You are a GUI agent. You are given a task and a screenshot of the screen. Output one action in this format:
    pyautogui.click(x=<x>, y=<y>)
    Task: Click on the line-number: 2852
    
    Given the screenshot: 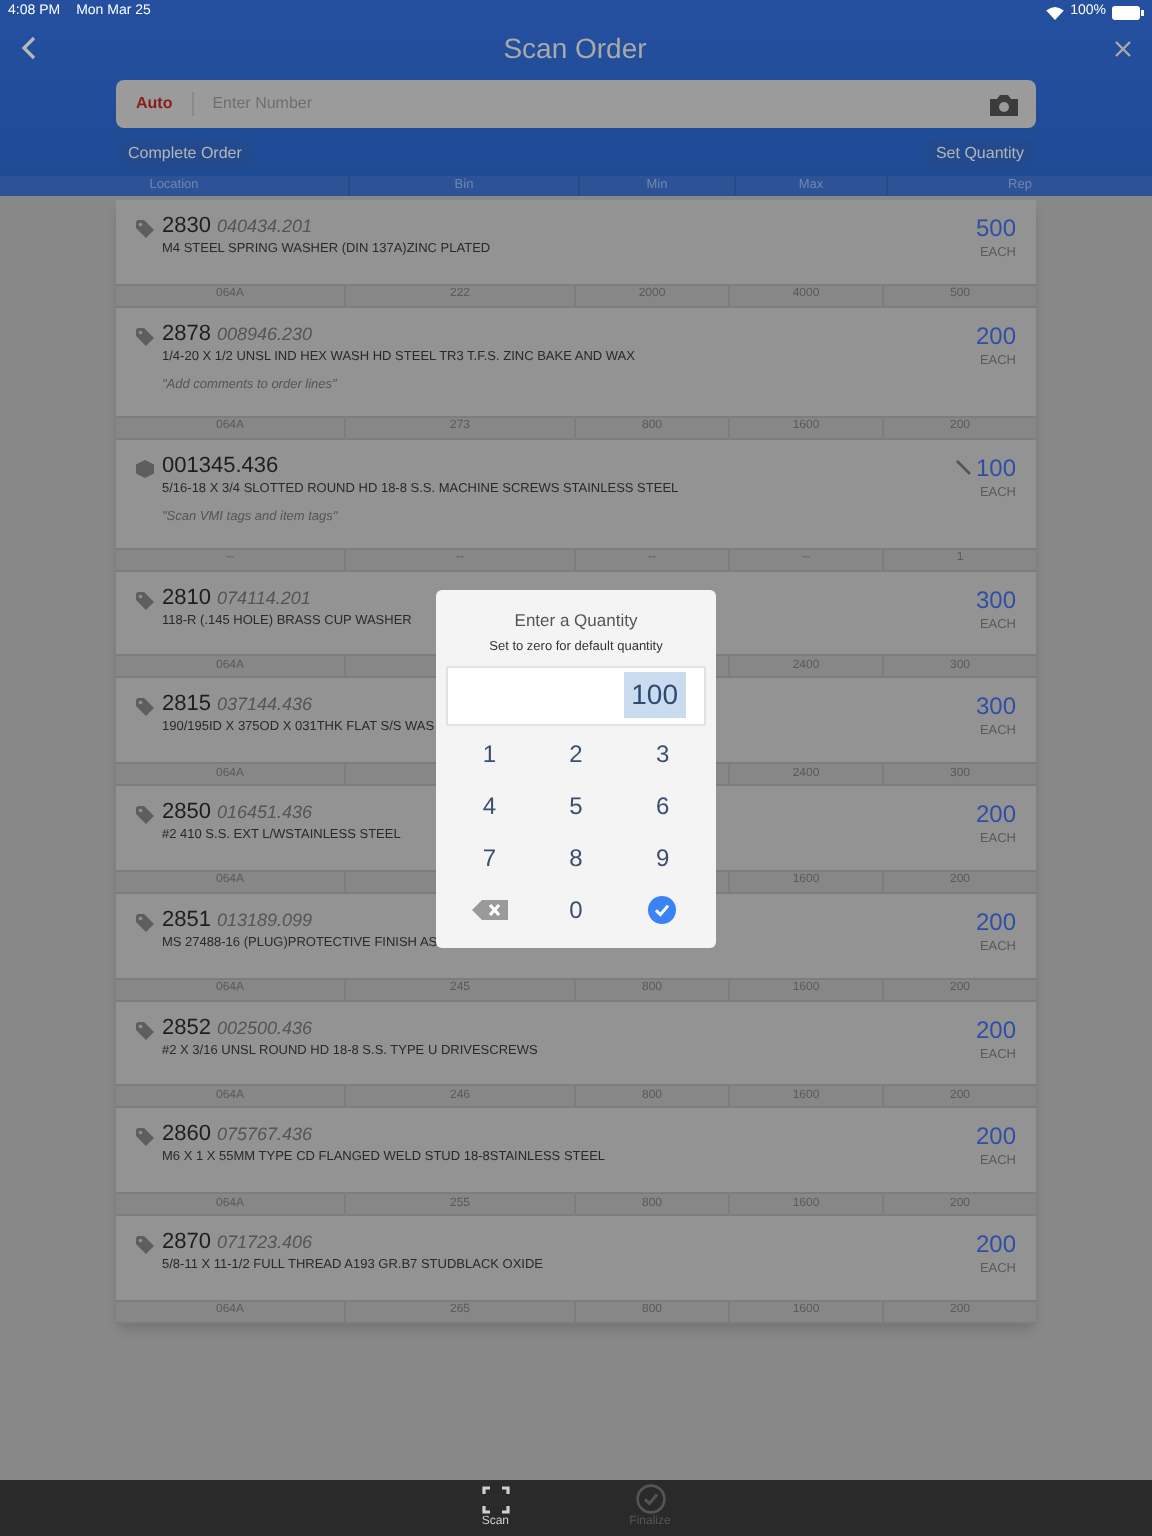 What is the action you would take?
    pyautogui.click(x=186, y=1028)
    